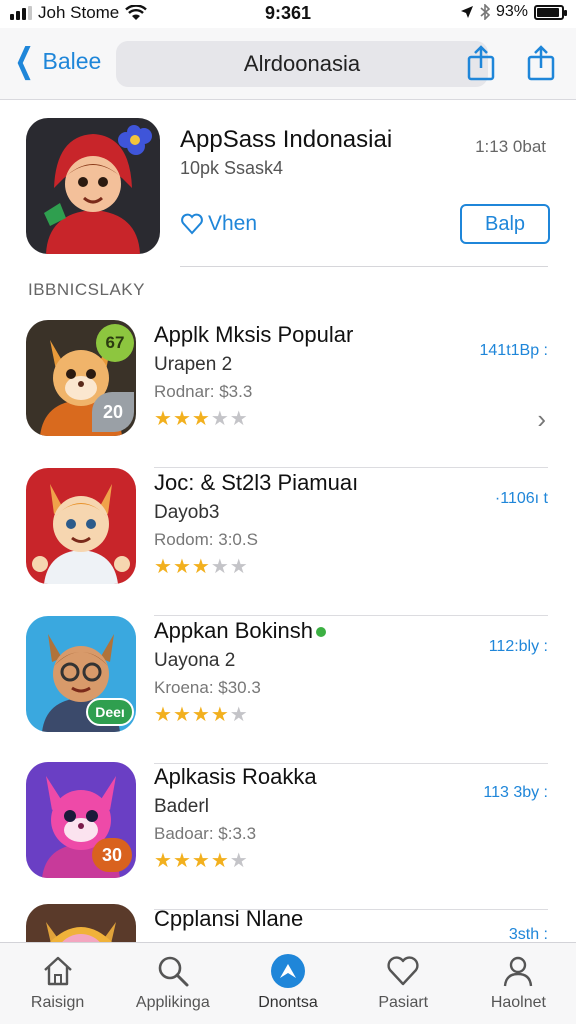  I want to click on tab-label: Pasiart, so click(403, 1002).